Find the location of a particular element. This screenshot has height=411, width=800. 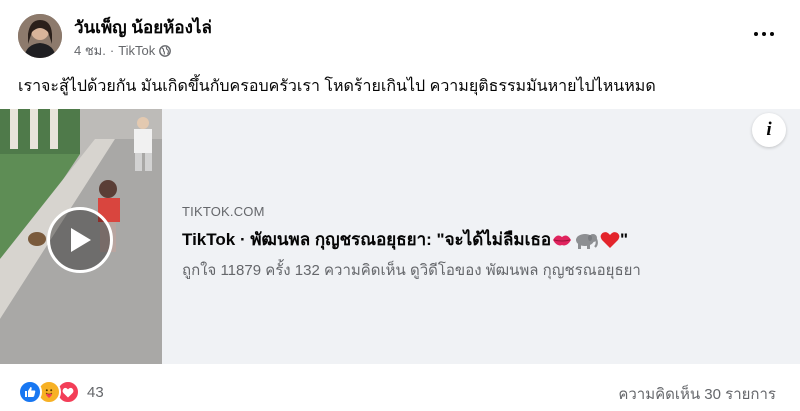

post-source: TikTok is located at coordinates (137, 50).